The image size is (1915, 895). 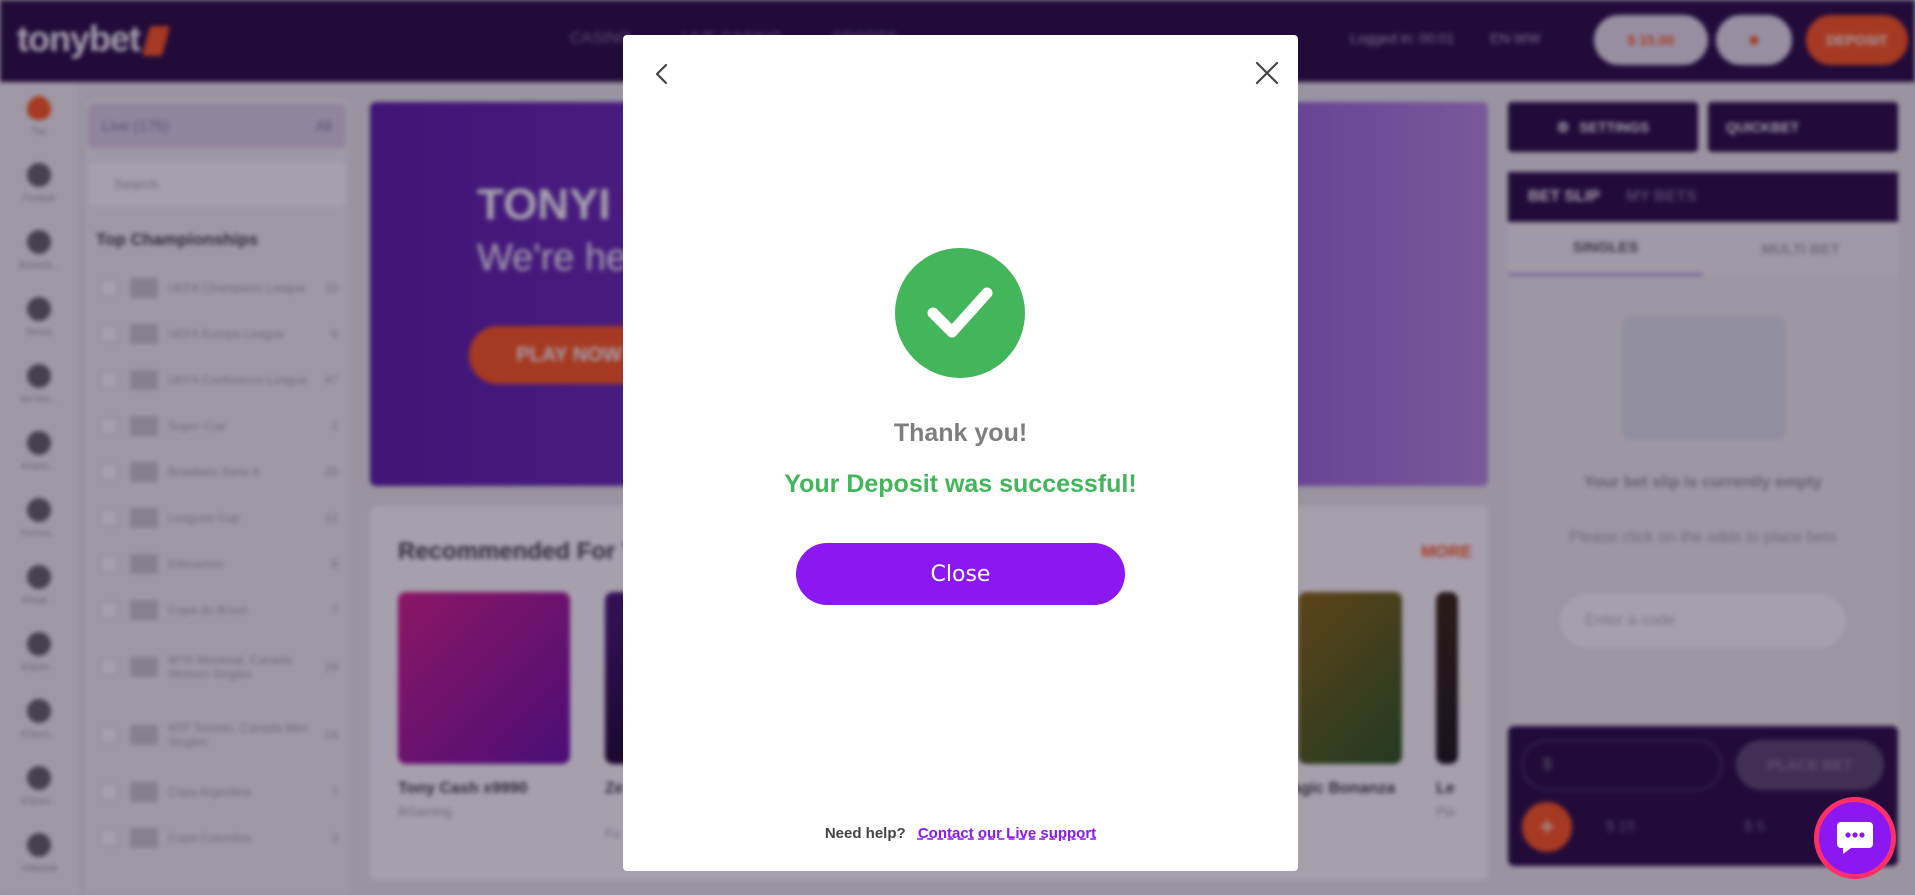 I want to click on back-button, so click(x=662, y=74).